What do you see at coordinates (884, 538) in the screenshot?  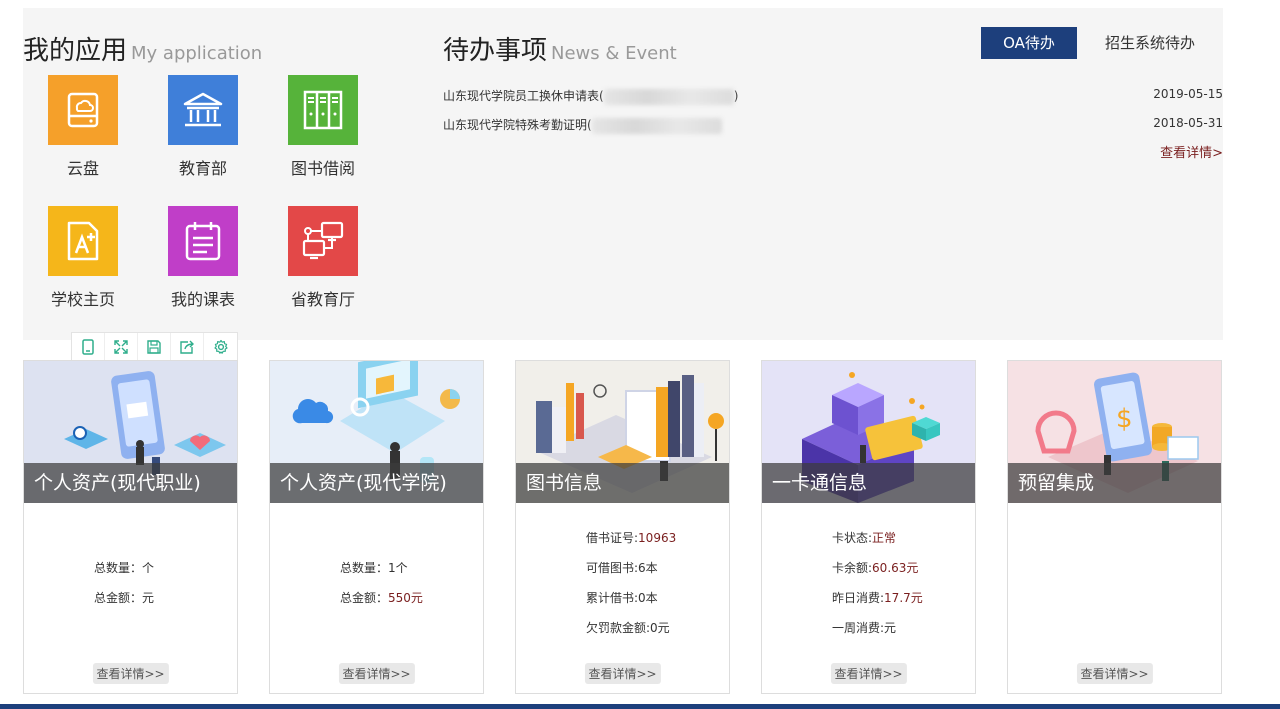 I see `card-row-value: 正常` at bounding box center [884, 538].